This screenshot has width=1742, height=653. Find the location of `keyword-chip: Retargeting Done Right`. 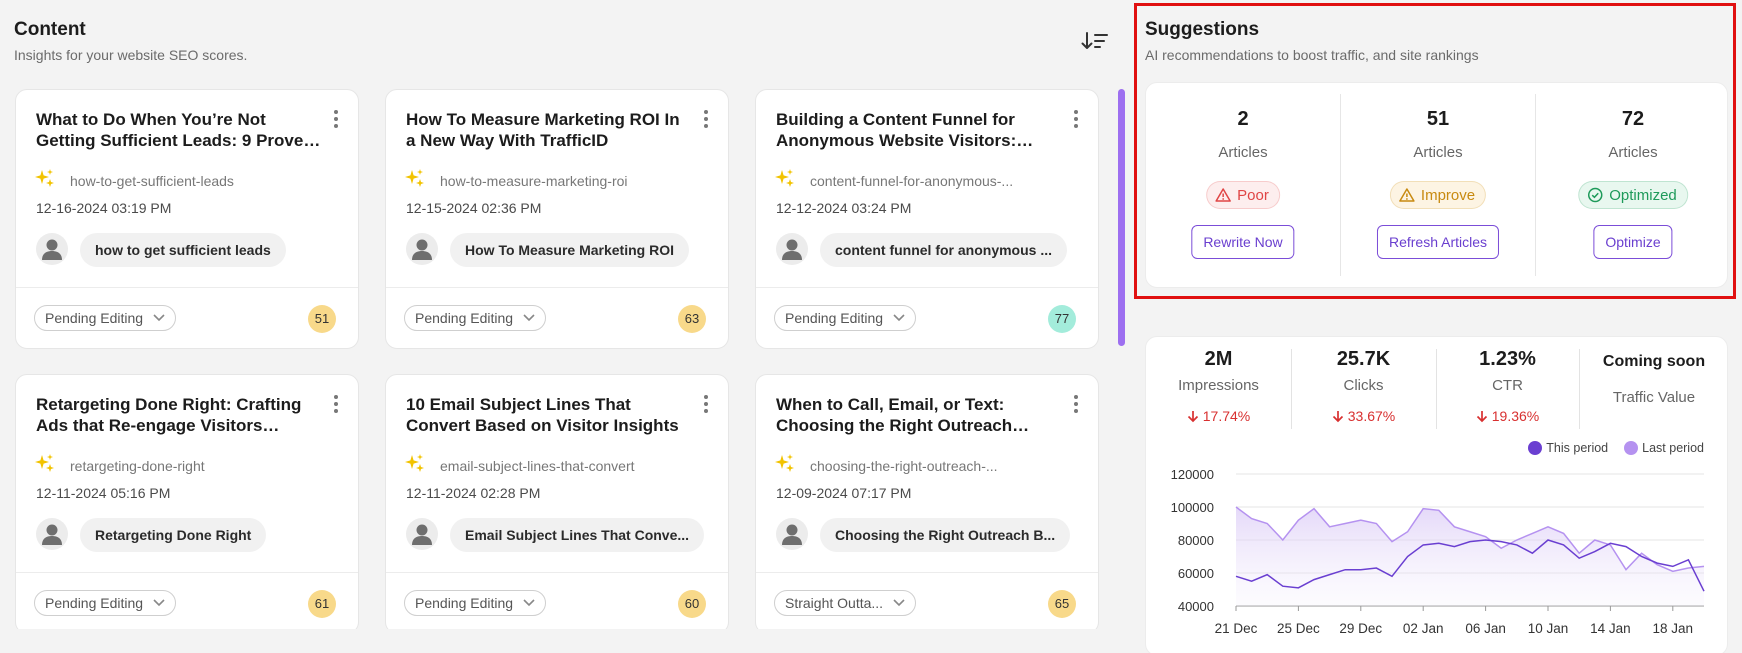

keyword-chip: Retargeting Done Right is located at coordinates (173, 535).